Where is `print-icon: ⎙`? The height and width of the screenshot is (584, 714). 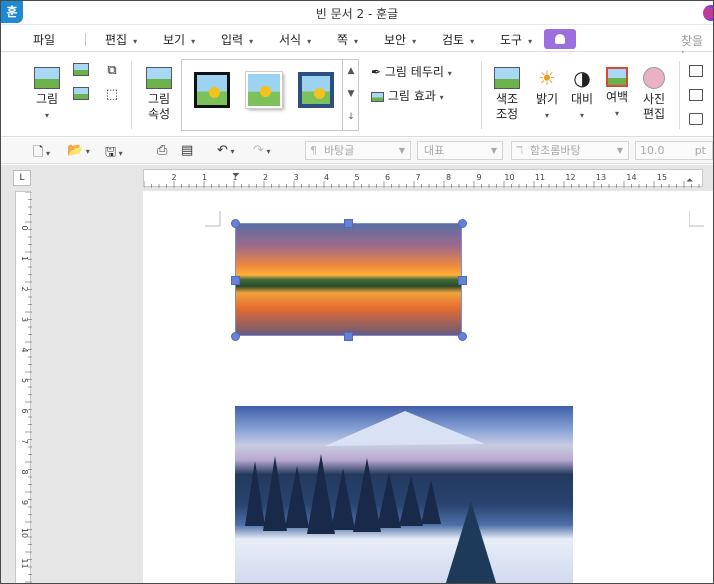 print-icon: ⎙ is located at coordinates (162, 150).